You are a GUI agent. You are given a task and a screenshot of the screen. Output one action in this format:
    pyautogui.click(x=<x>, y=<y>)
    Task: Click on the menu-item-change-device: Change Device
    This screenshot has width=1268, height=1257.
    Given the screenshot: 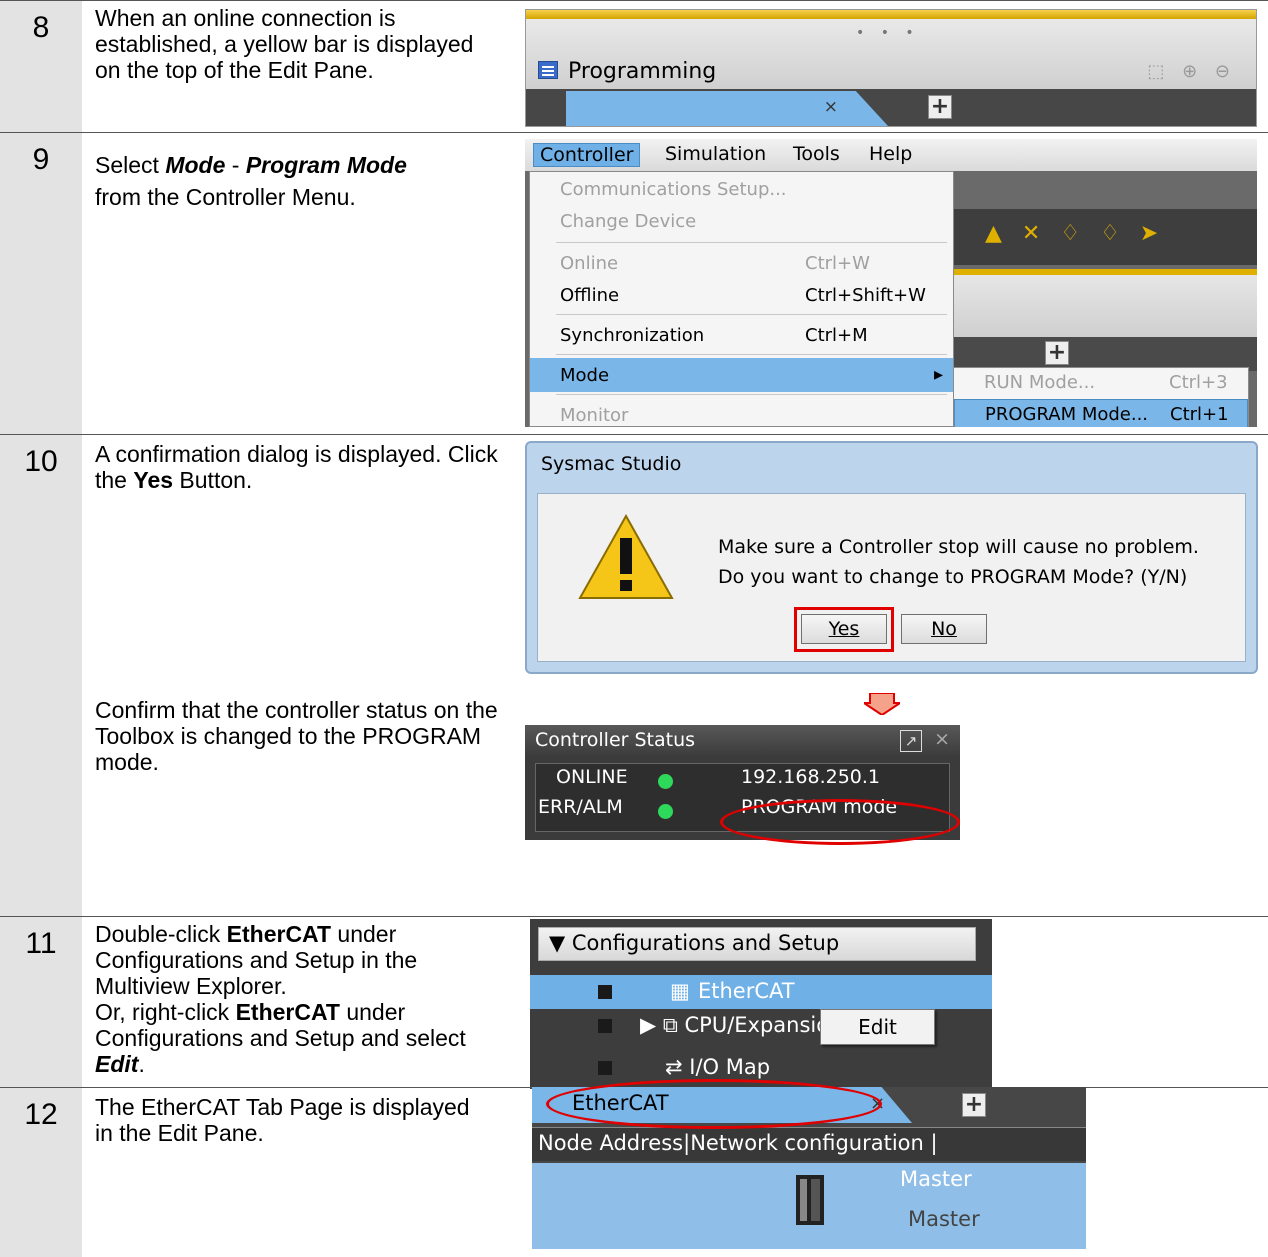 What is the action you would take?
    pyautogui.click(x=741, y=221)
    